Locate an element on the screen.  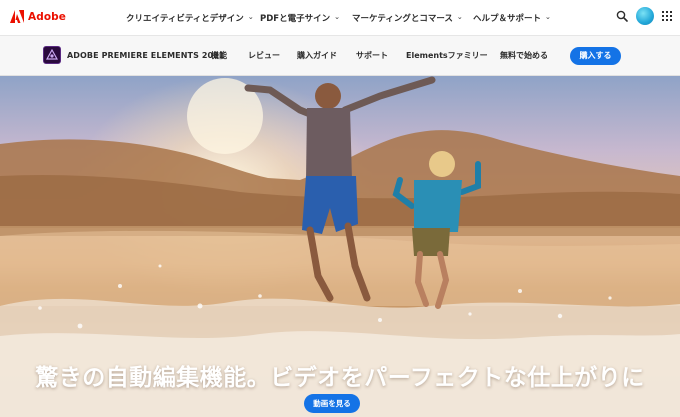
pnav-item-elements-family: Elementsファミリー is located at coordinates (447, 56).